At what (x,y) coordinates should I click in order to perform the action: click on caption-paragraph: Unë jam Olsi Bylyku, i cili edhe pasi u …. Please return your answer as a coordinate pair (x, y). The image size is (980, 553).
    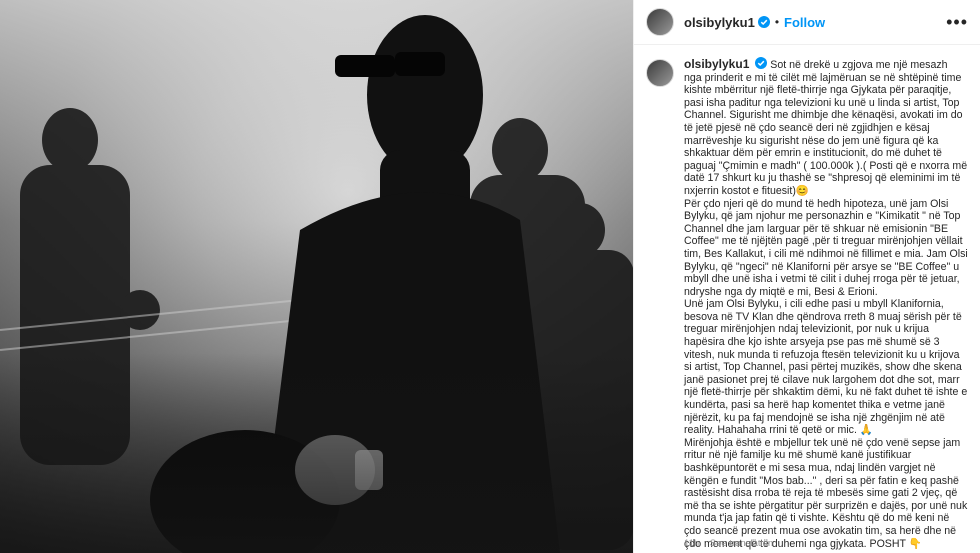
    Looking at the image, I should click on (826, 367).